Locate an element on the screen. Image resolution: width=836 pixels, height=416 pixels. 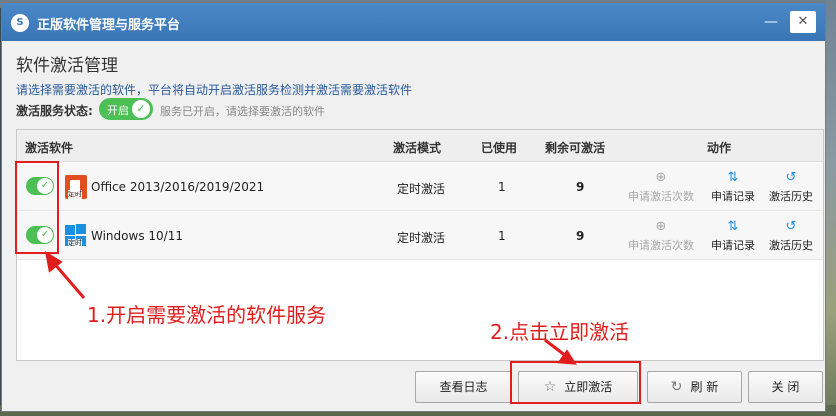
annotation-step2: 2.点击立即激活 is located at coordinates (560, 332).